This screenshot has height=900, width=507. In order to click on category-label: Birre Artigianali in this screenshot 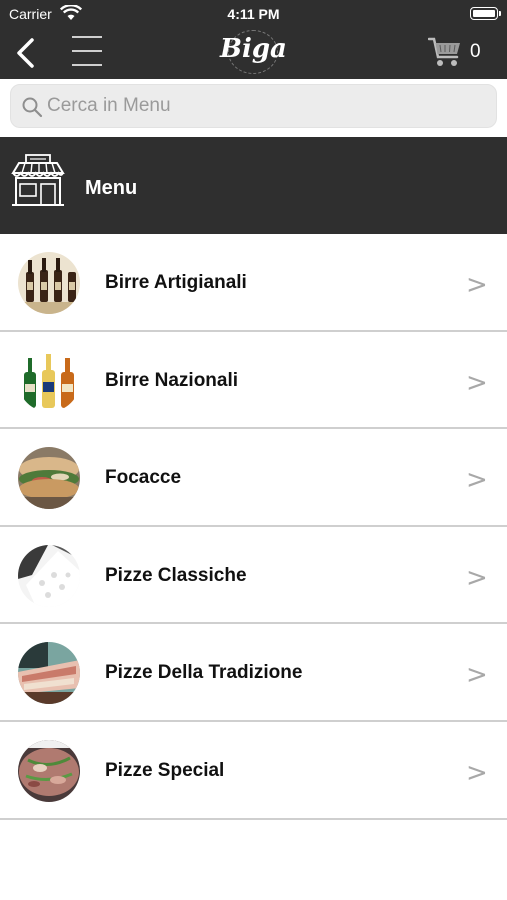, I will do `click(176, 282)`.